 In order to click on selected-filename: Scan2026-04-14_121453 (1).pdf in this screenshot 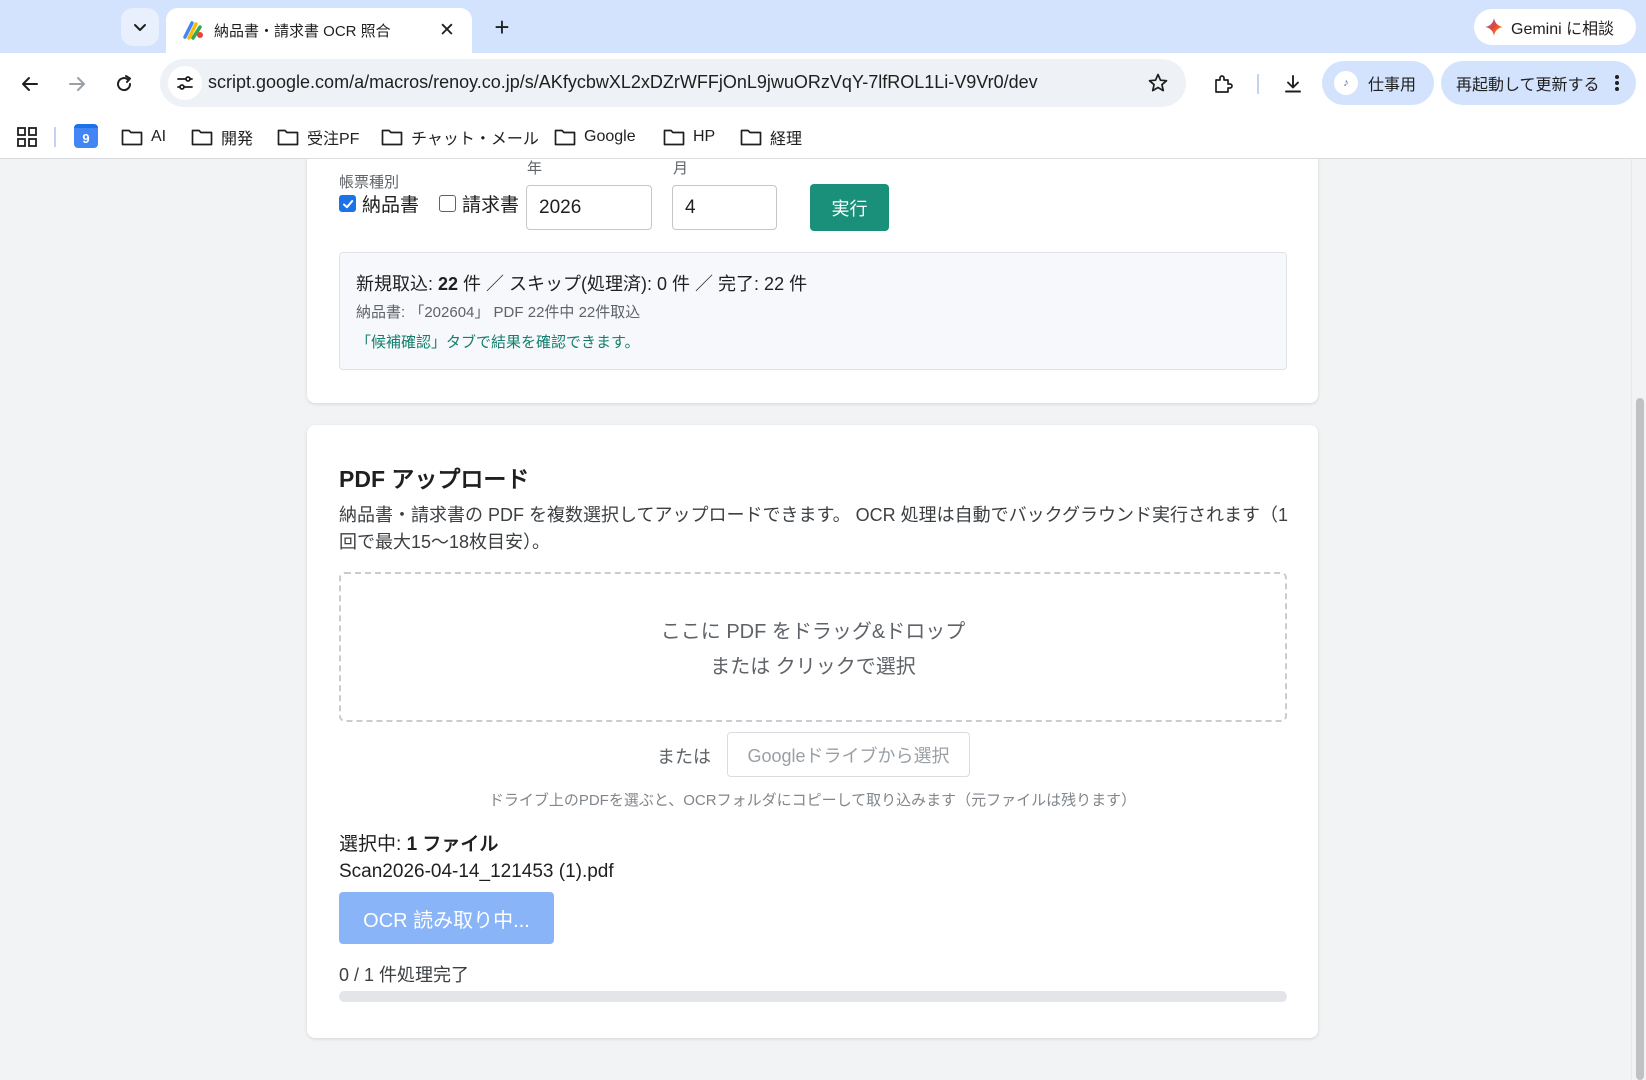, I will do `click(476, 871)`.